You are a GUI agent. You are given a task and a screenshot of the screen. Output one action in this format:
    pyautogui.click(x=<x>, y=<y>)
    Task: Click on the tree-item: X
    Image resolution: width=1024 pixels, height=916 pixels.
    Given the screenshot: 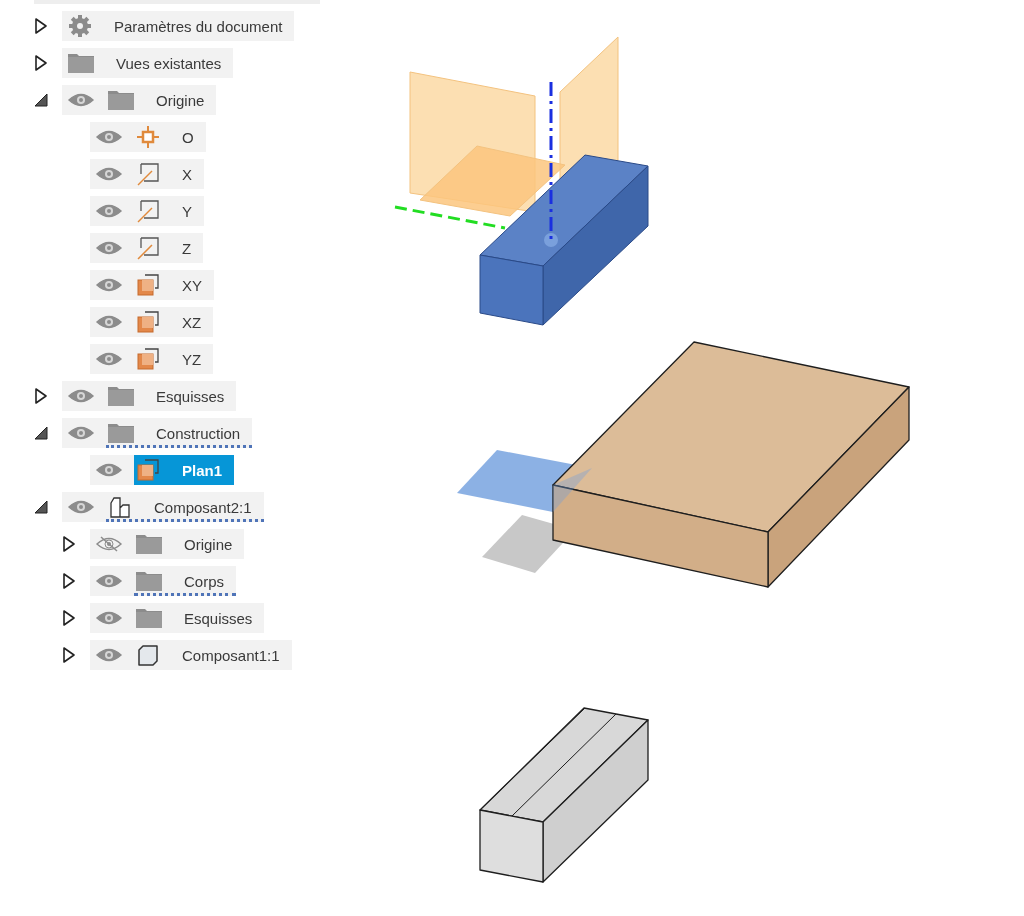 What is the action you would take?
    pyautogui.click(x=147, y=174)
    